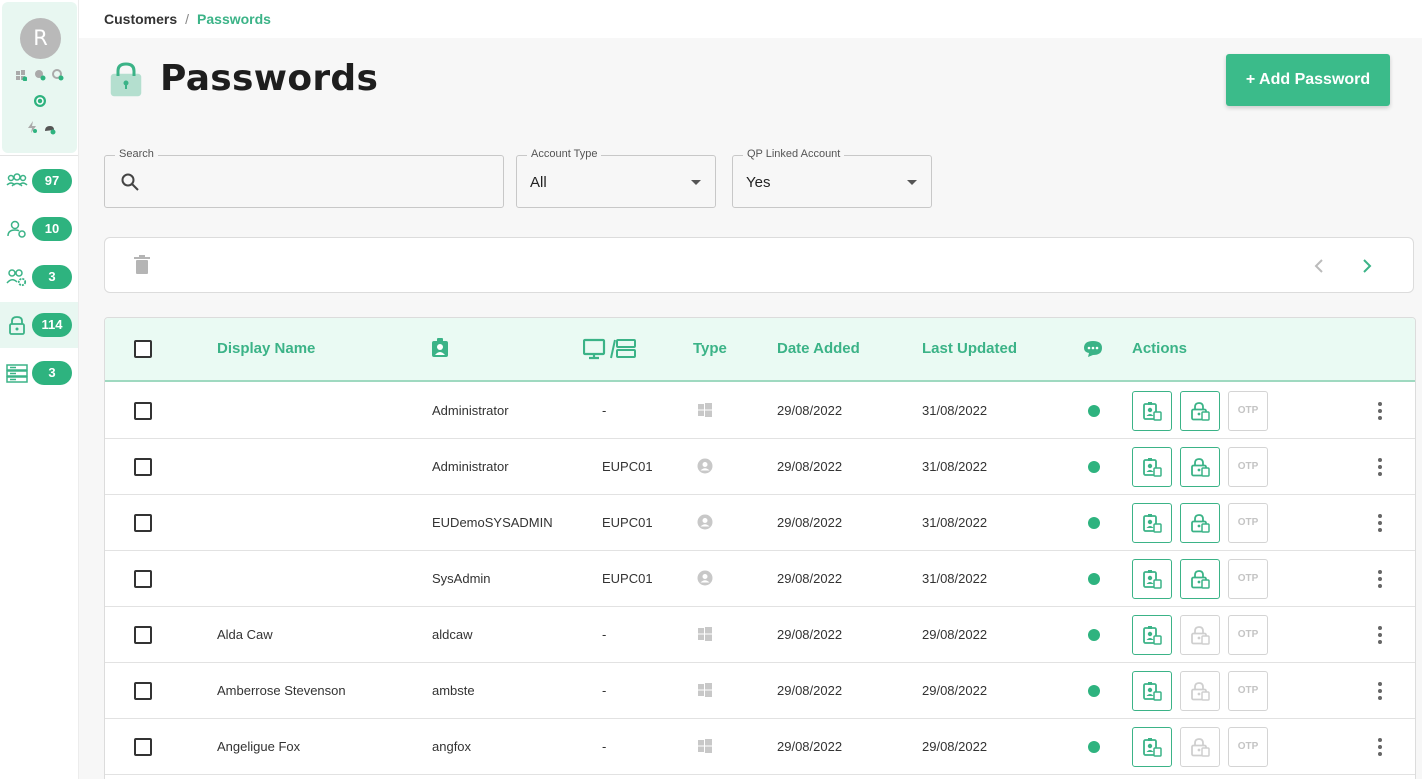 The height and width of the screenshot is (779, 1422). What do you see at coordinates (453, 690) in the screenshot?
I see `cell-username: ambste` at bounding box center [453, 690].